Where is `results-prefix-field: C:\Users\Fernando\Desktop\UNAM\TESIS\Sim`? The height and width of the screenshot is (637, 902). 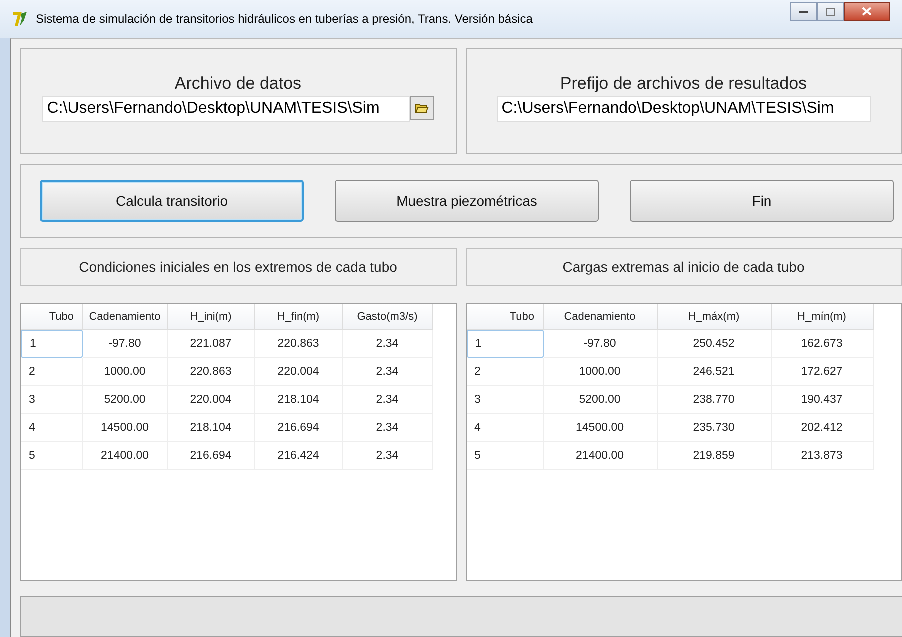 results-prefix-field: C:\Users\Fernando\Desktop\UNAM\TESIS\Sim is located at coordinates (683, 109).